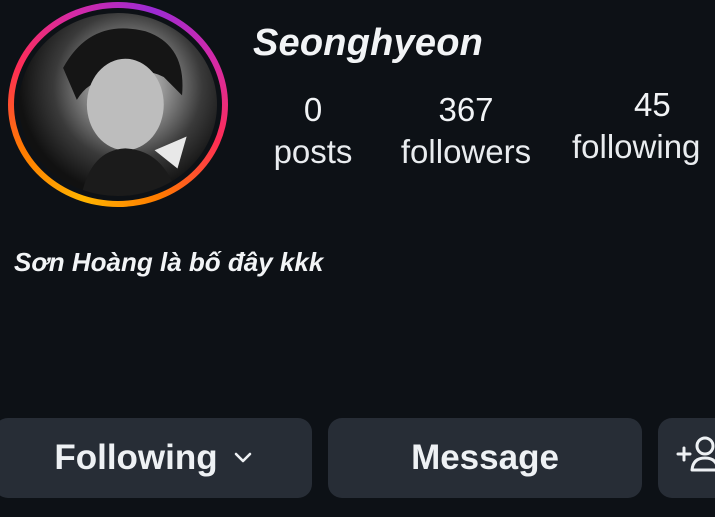 This screenshot has height=517, width=715. What do you see at coordinates (636, 146) in the screenshot?
I see `following-label: following` at bounding box center [636, 146].